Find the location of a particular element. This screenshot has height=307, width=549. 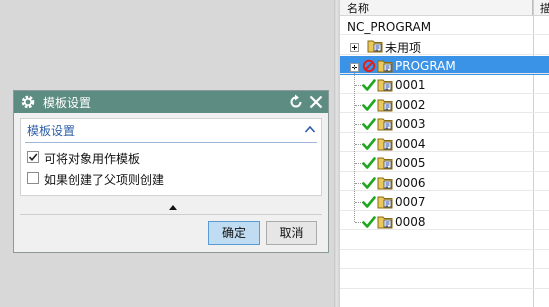

dialog-divider is located at coordinates (171, 214).